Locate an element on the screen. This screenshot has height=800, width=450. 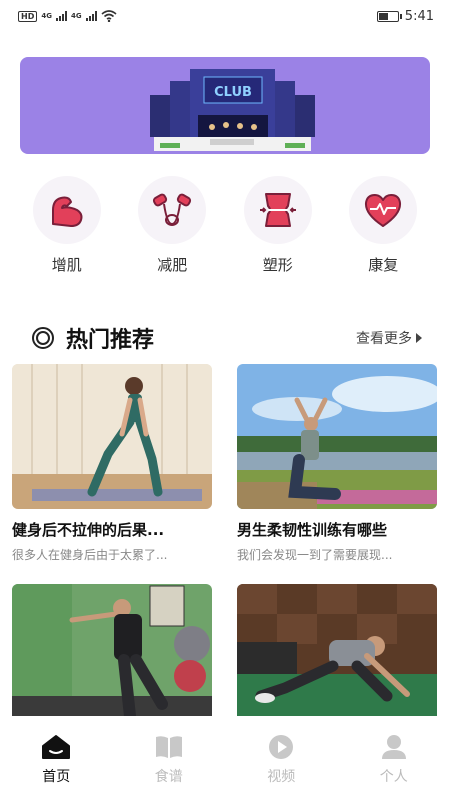
floor-stretch-photo is located at coordinates (337, 650).